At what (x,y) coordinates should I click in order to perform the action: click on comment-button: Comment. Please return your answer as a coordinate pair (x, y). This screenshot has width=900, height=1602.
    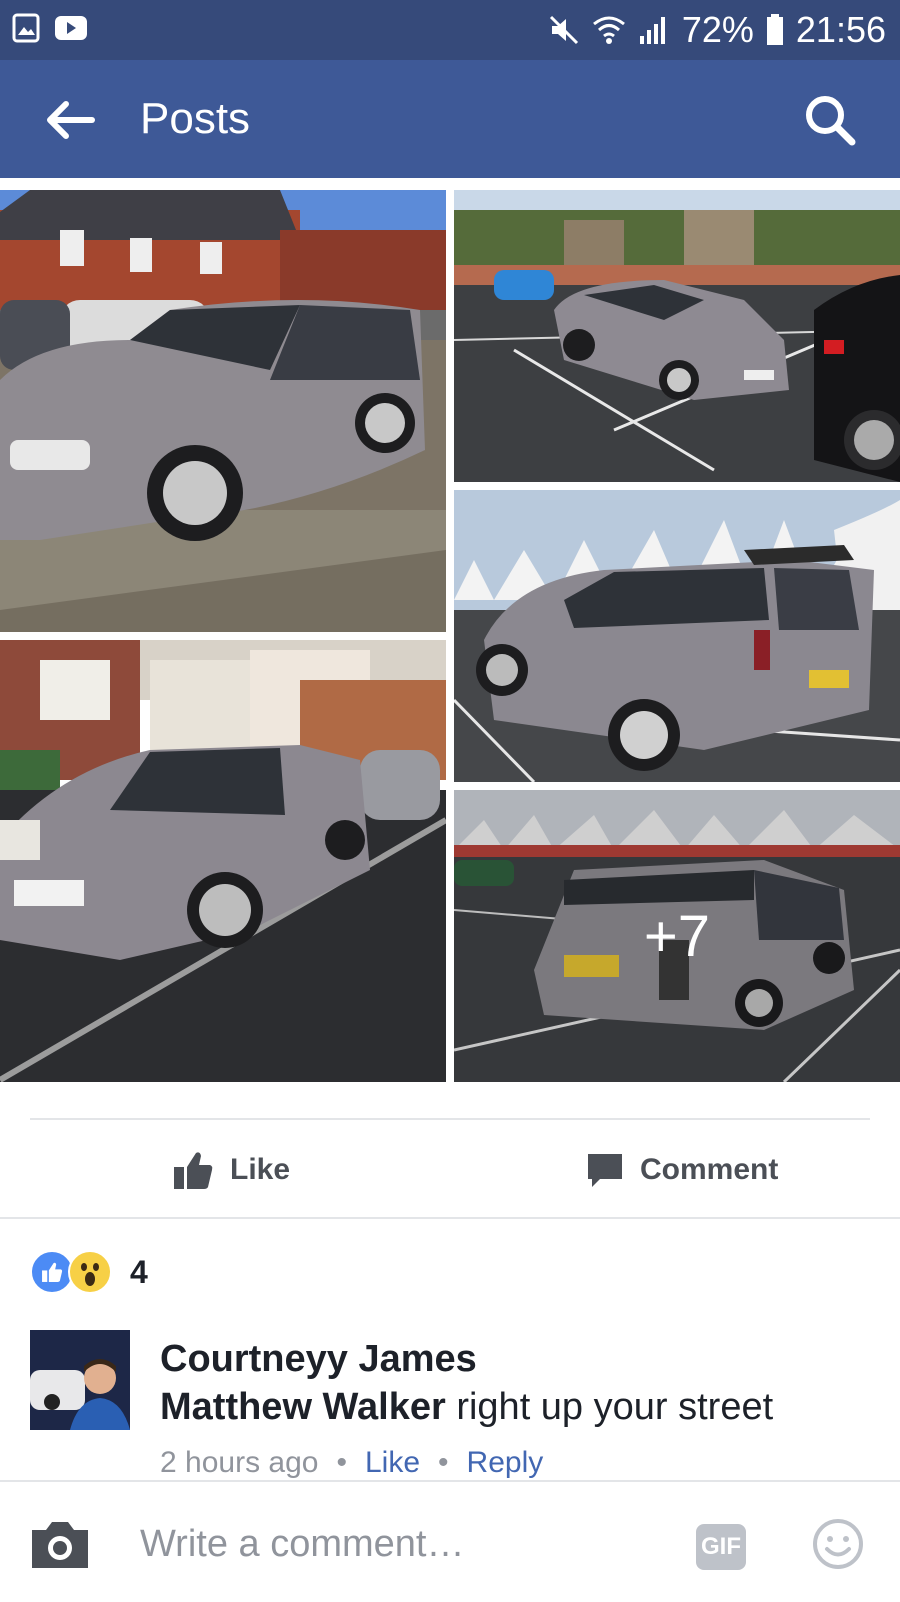
    Looking at the image, I should click on (682, 1170).